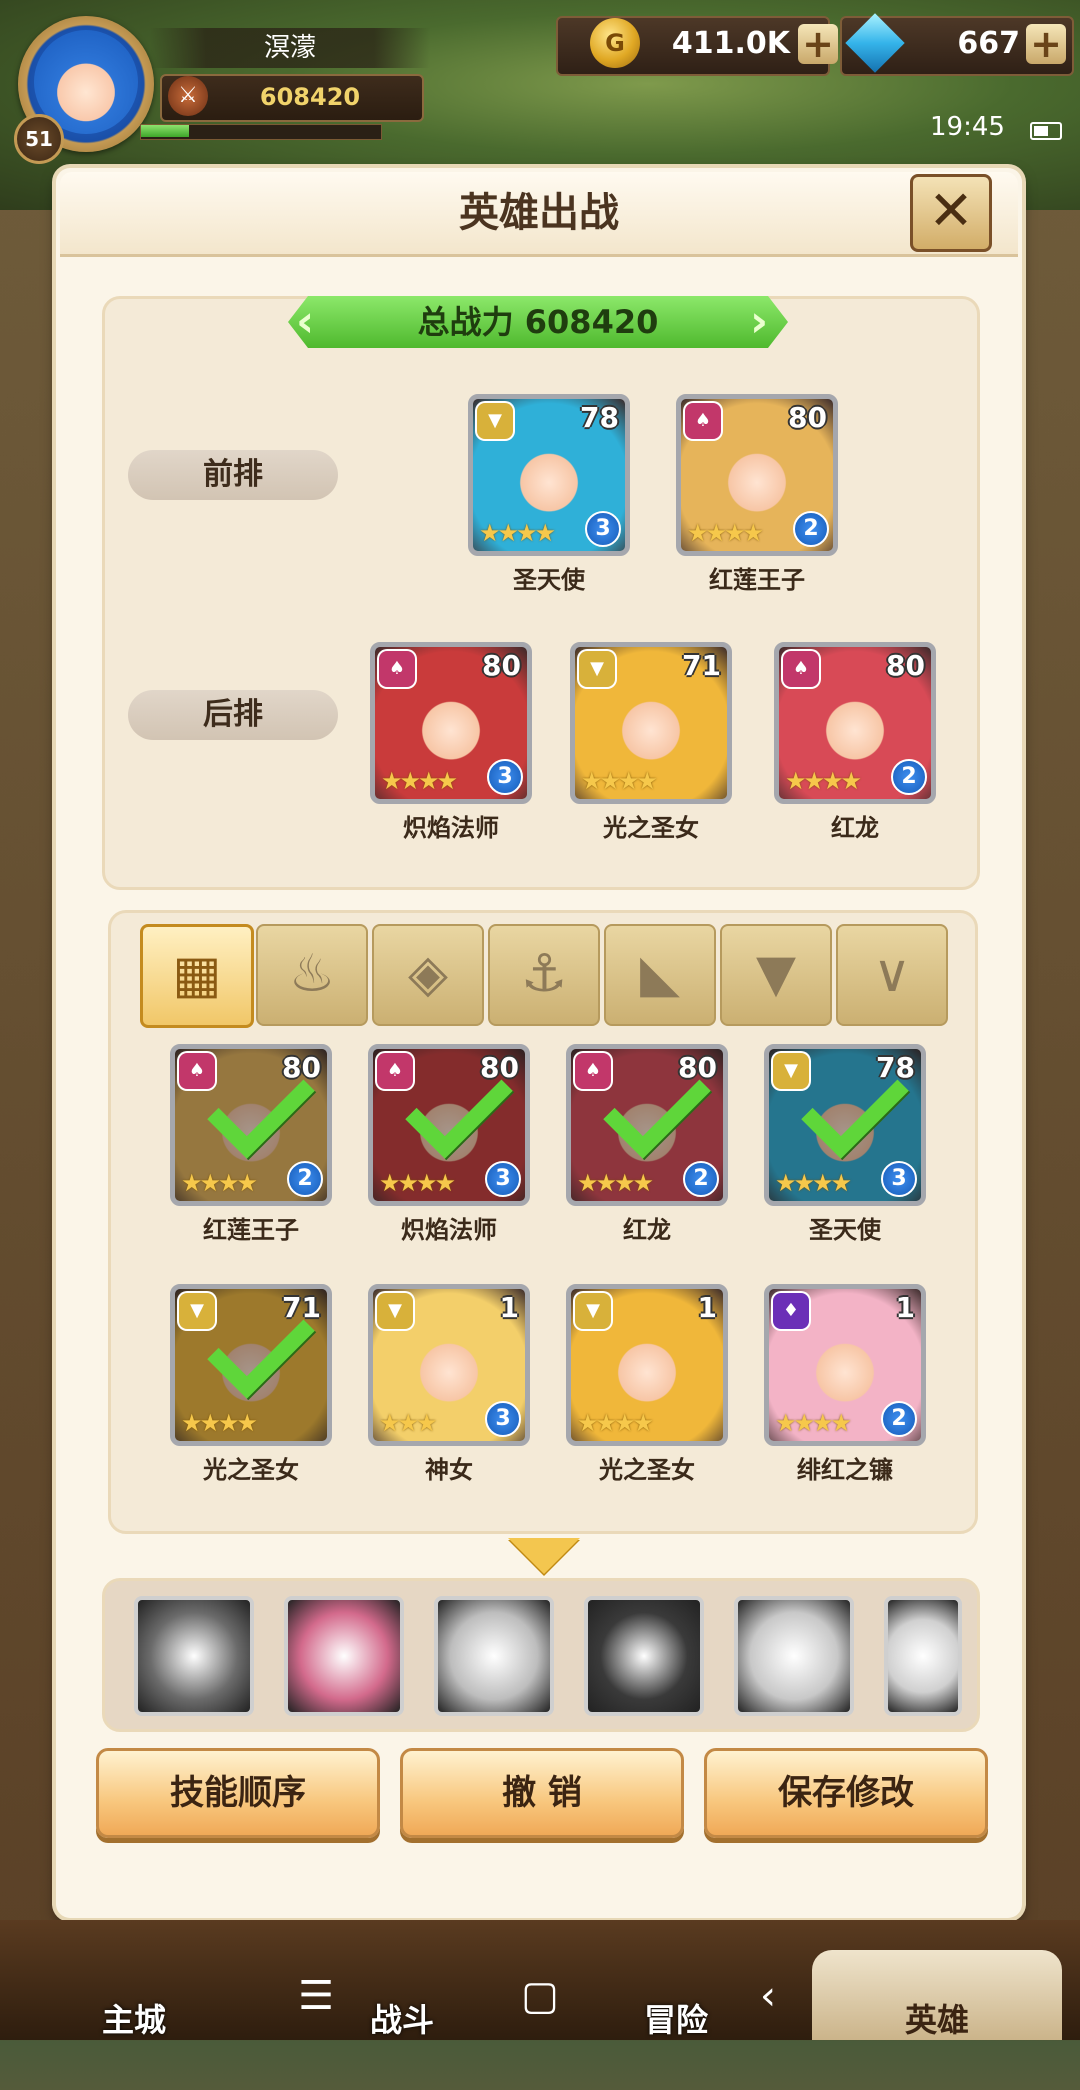 This screenshot has width=1080, height=2090. Describe the element at coordinates (428, 975) in the screenshot. I see `filter-tab: ◈` at that location.